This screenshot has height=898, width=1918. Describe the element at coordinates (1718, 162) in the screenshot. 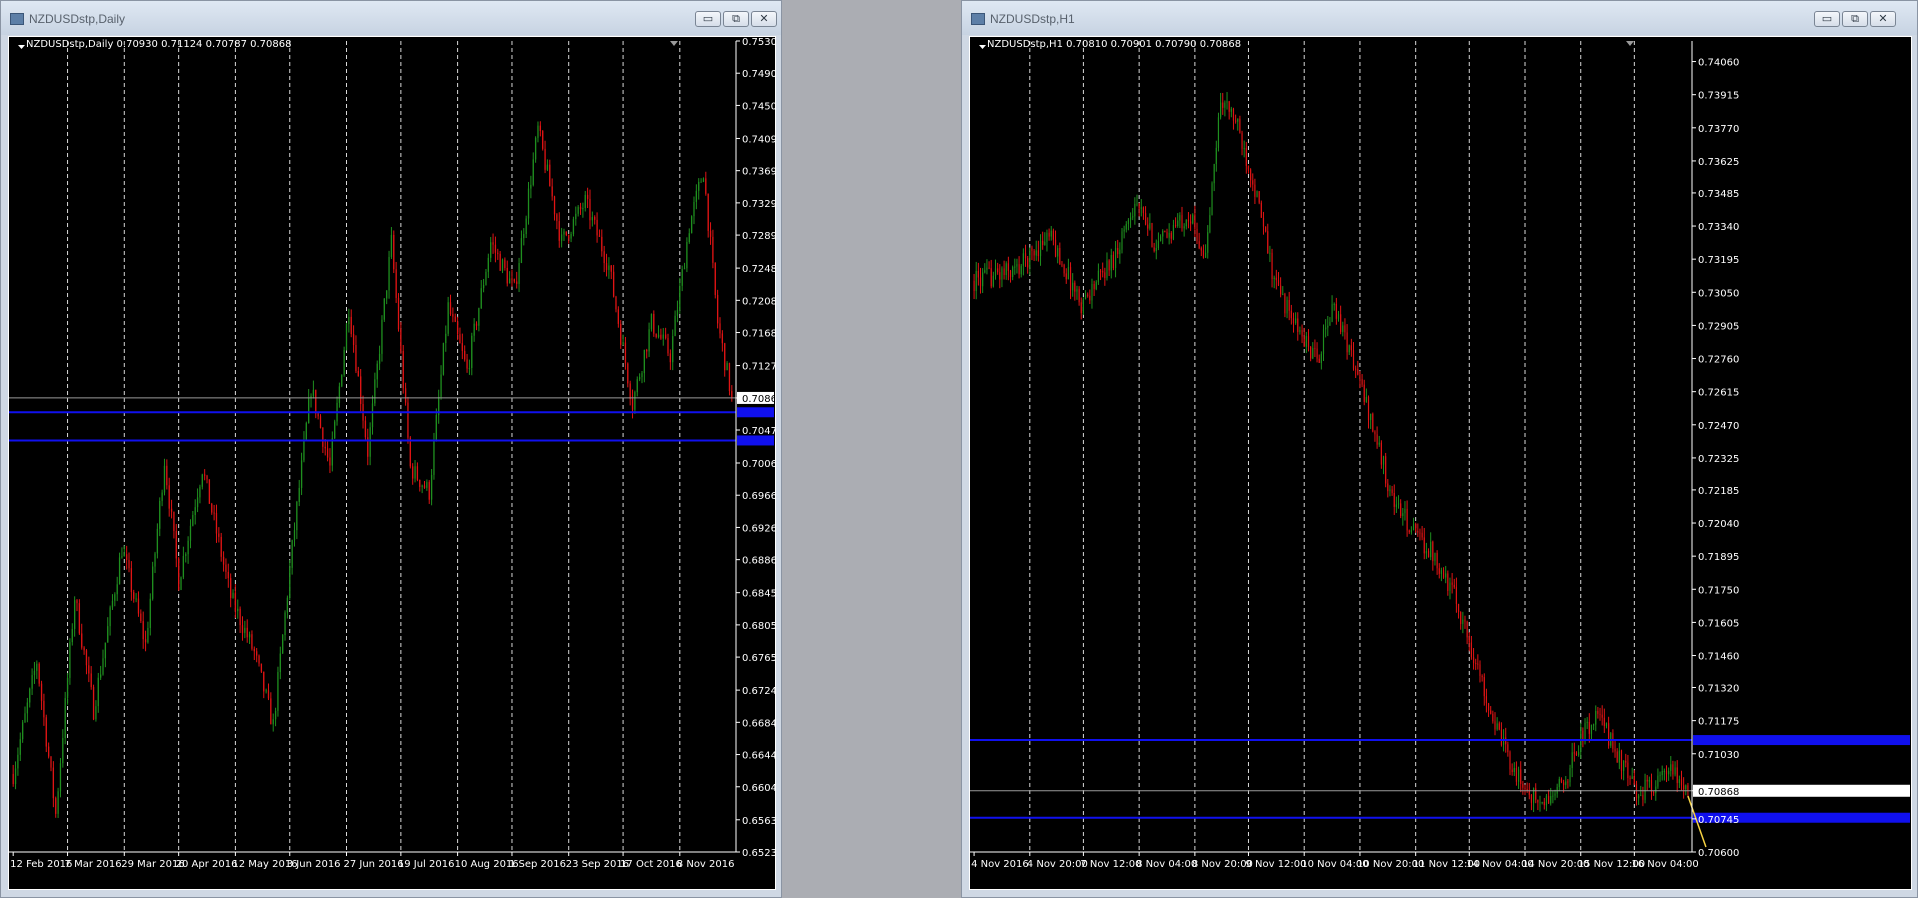

I see `price-tick-label: 0.73625` at that location.